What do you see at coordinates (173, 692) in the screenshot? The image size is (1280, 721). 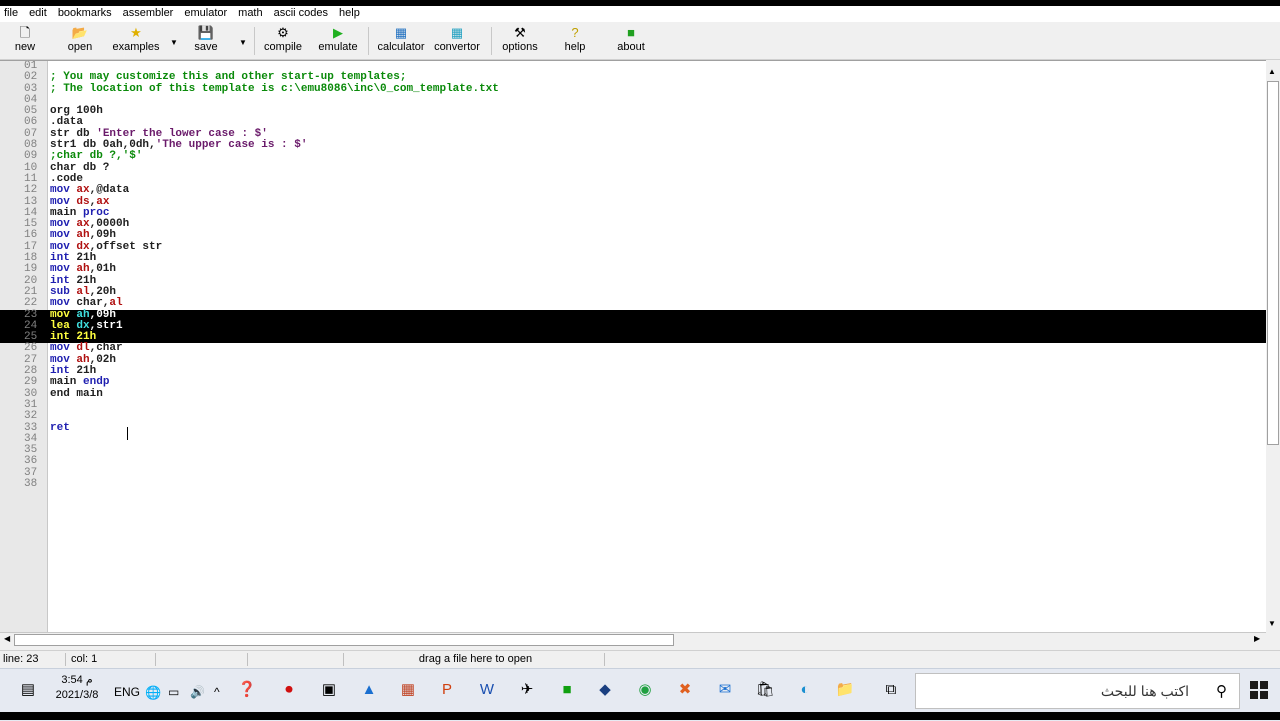 I see `battery-icon: ▭` at bounding box center [173, 692].